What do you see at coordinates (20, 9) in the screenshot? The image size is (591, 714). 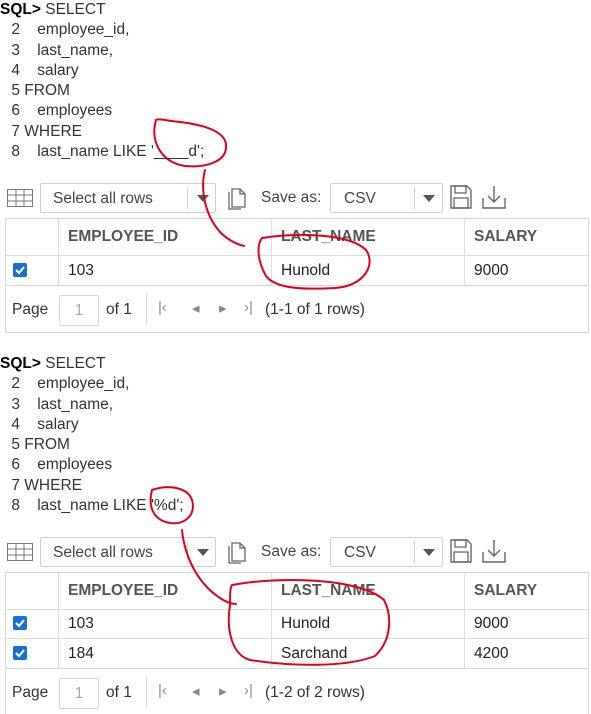 I see `sql-prompt: SQL>` at bounding box center [20, 9].